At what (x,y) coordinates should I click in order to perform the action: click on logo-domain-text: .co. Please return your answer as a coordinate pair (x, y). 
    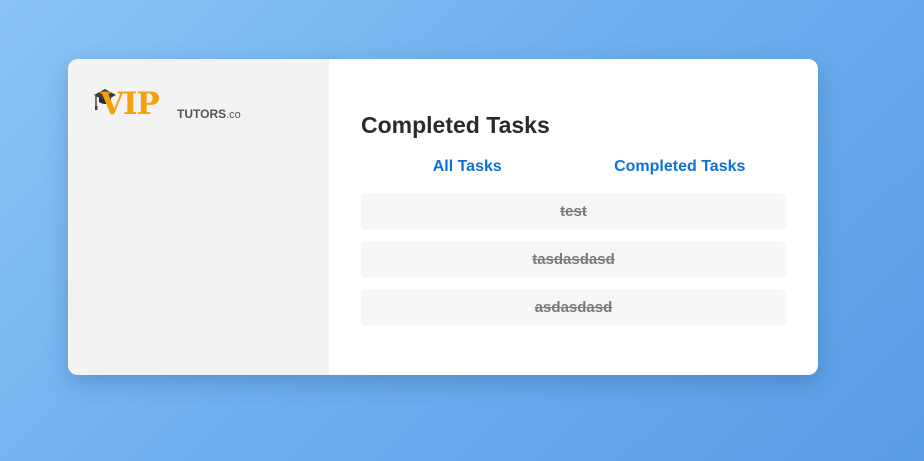
    Looking at the image, I should click on (233, 115).